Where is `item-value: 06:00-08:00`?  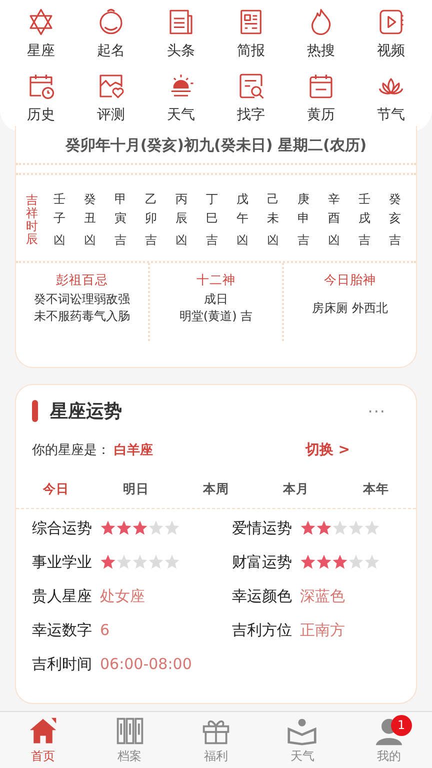 item-value: 06:00-08:00 is located at coordinates (146, 664).